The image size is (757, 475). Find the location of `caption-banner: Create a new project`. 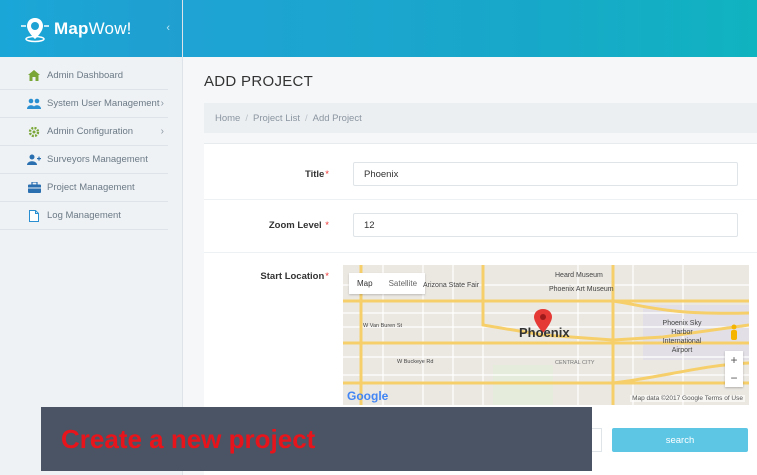

caption-banner: Create a new project is located at coordinates (316, 439).